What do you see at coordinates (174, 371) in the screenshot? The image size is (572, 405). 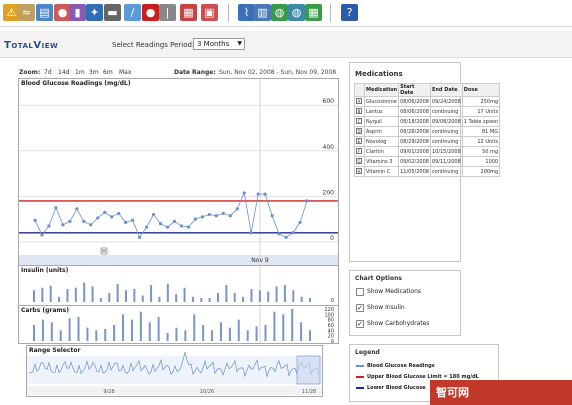 I see `range-selector: 9/28 10/26 11/28 Range Selector` at bounding box center [174, 371].